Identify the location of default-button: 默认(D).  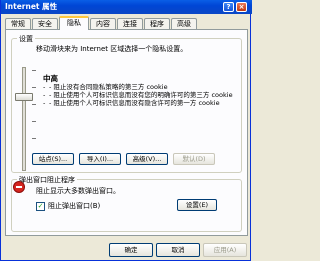
(194, 159).